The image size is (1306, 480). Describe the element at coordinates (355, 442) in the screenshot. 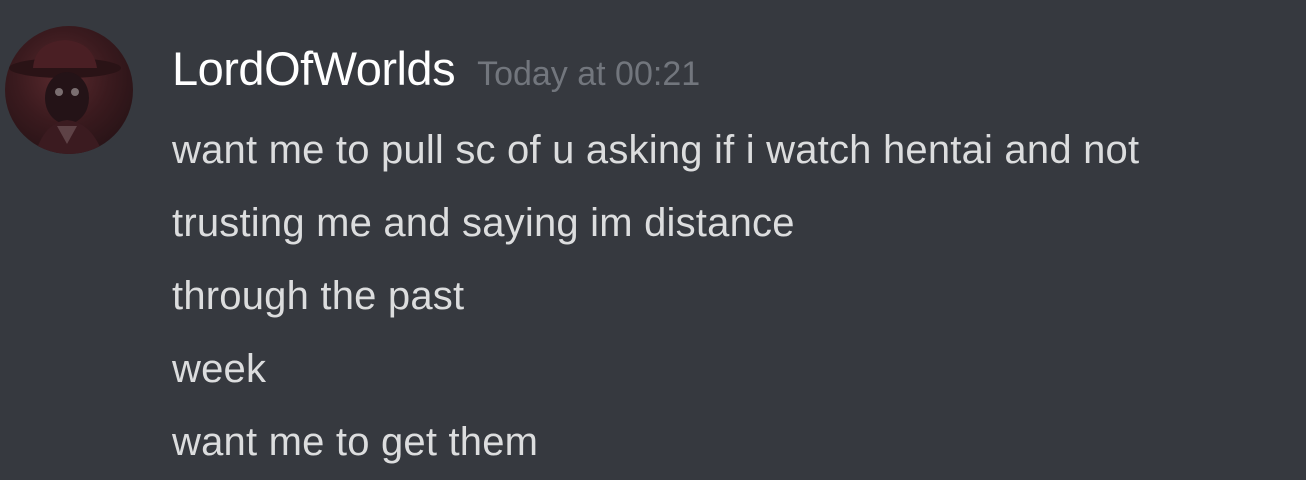

I see `message-line: want me to get them` at that location.